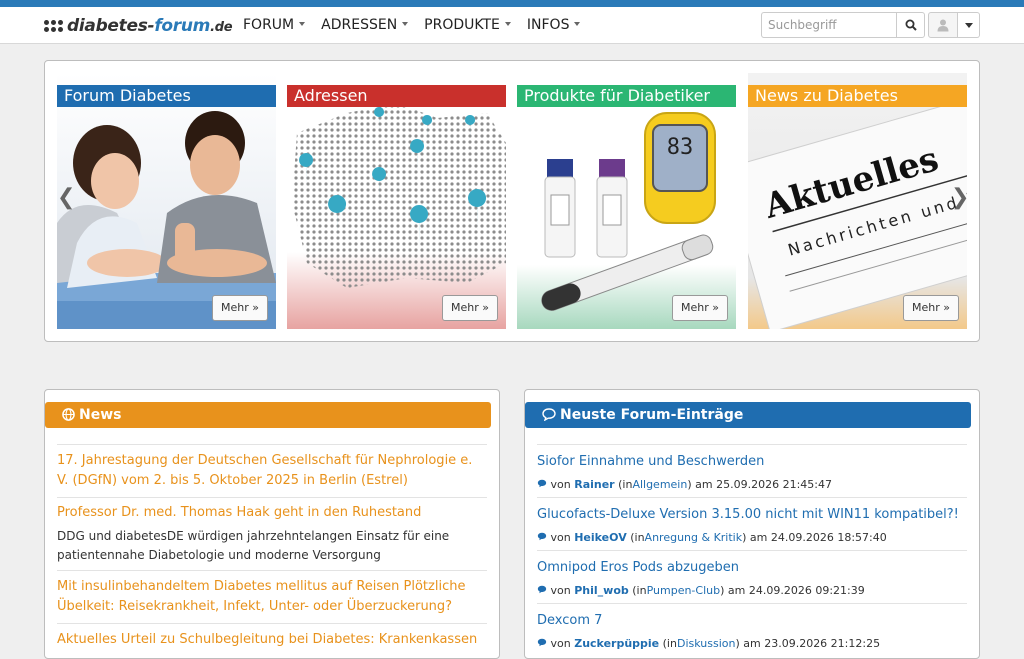 The width and height of the screenshot is (1024, 659). I want to click on author-link: Rainer, so click(594, 484).